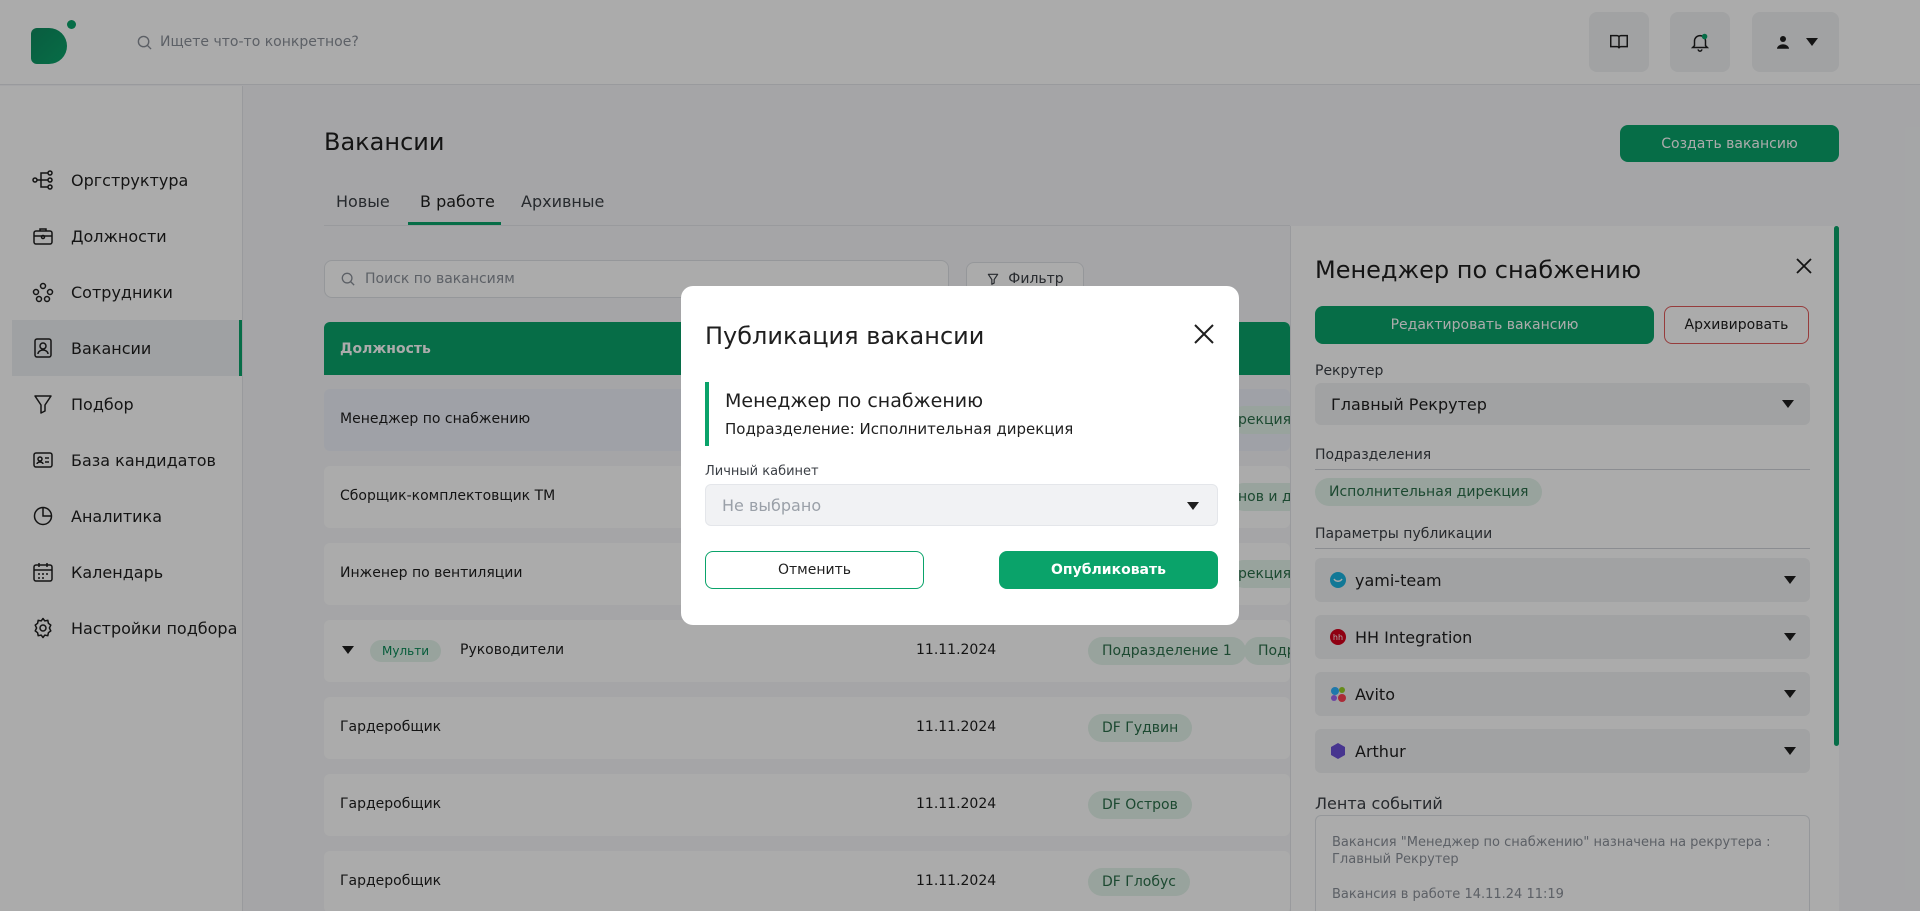  What do you see at coordinates (1204, 334) in the screenshot?
I see `close-icon` at bounding box center [1204, 334].